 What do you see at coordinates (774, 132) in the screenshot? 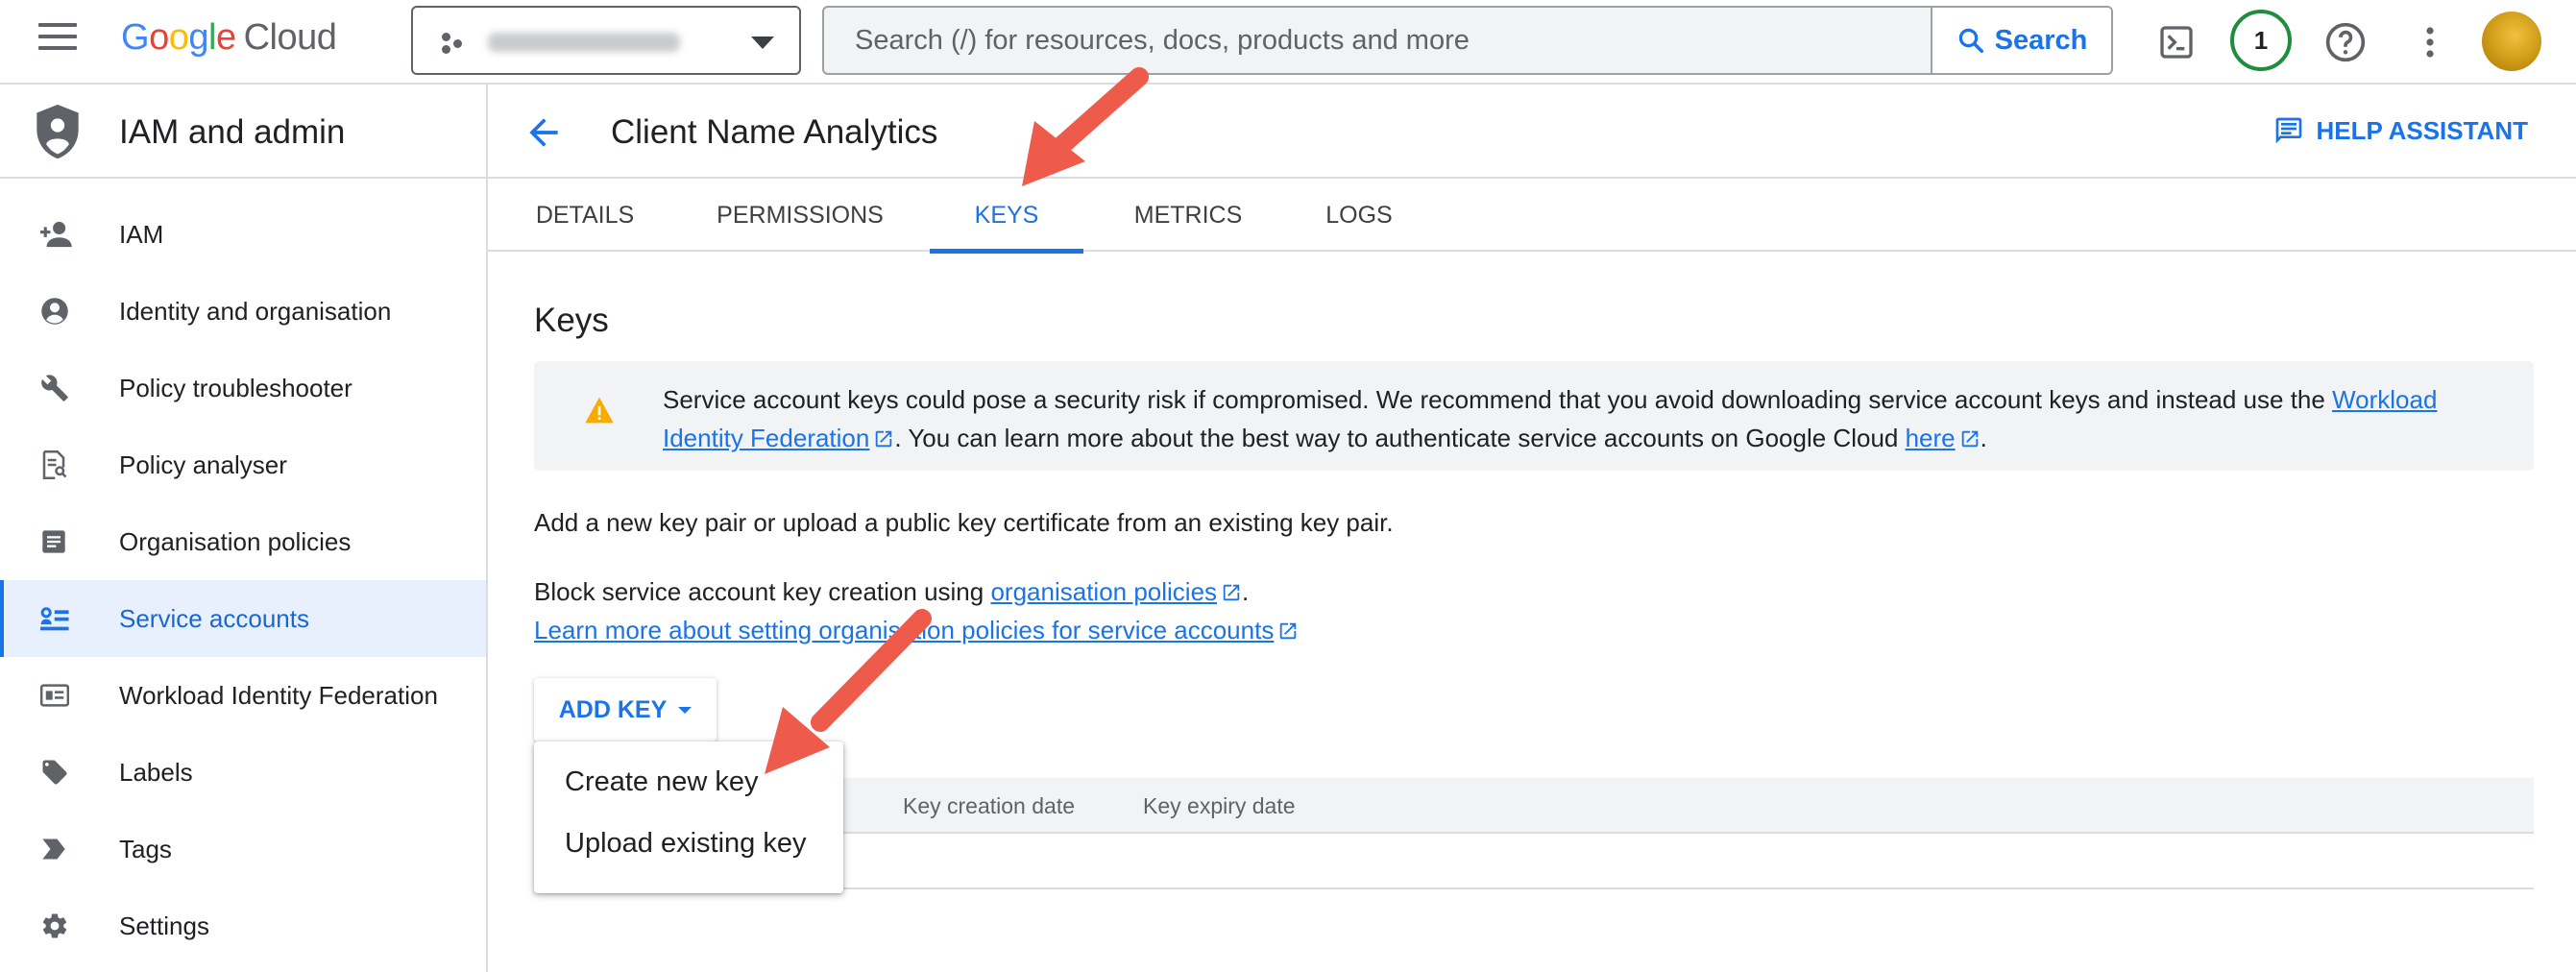
I see `page-title: Client Name Analytics` at bounding box center [774, 132].